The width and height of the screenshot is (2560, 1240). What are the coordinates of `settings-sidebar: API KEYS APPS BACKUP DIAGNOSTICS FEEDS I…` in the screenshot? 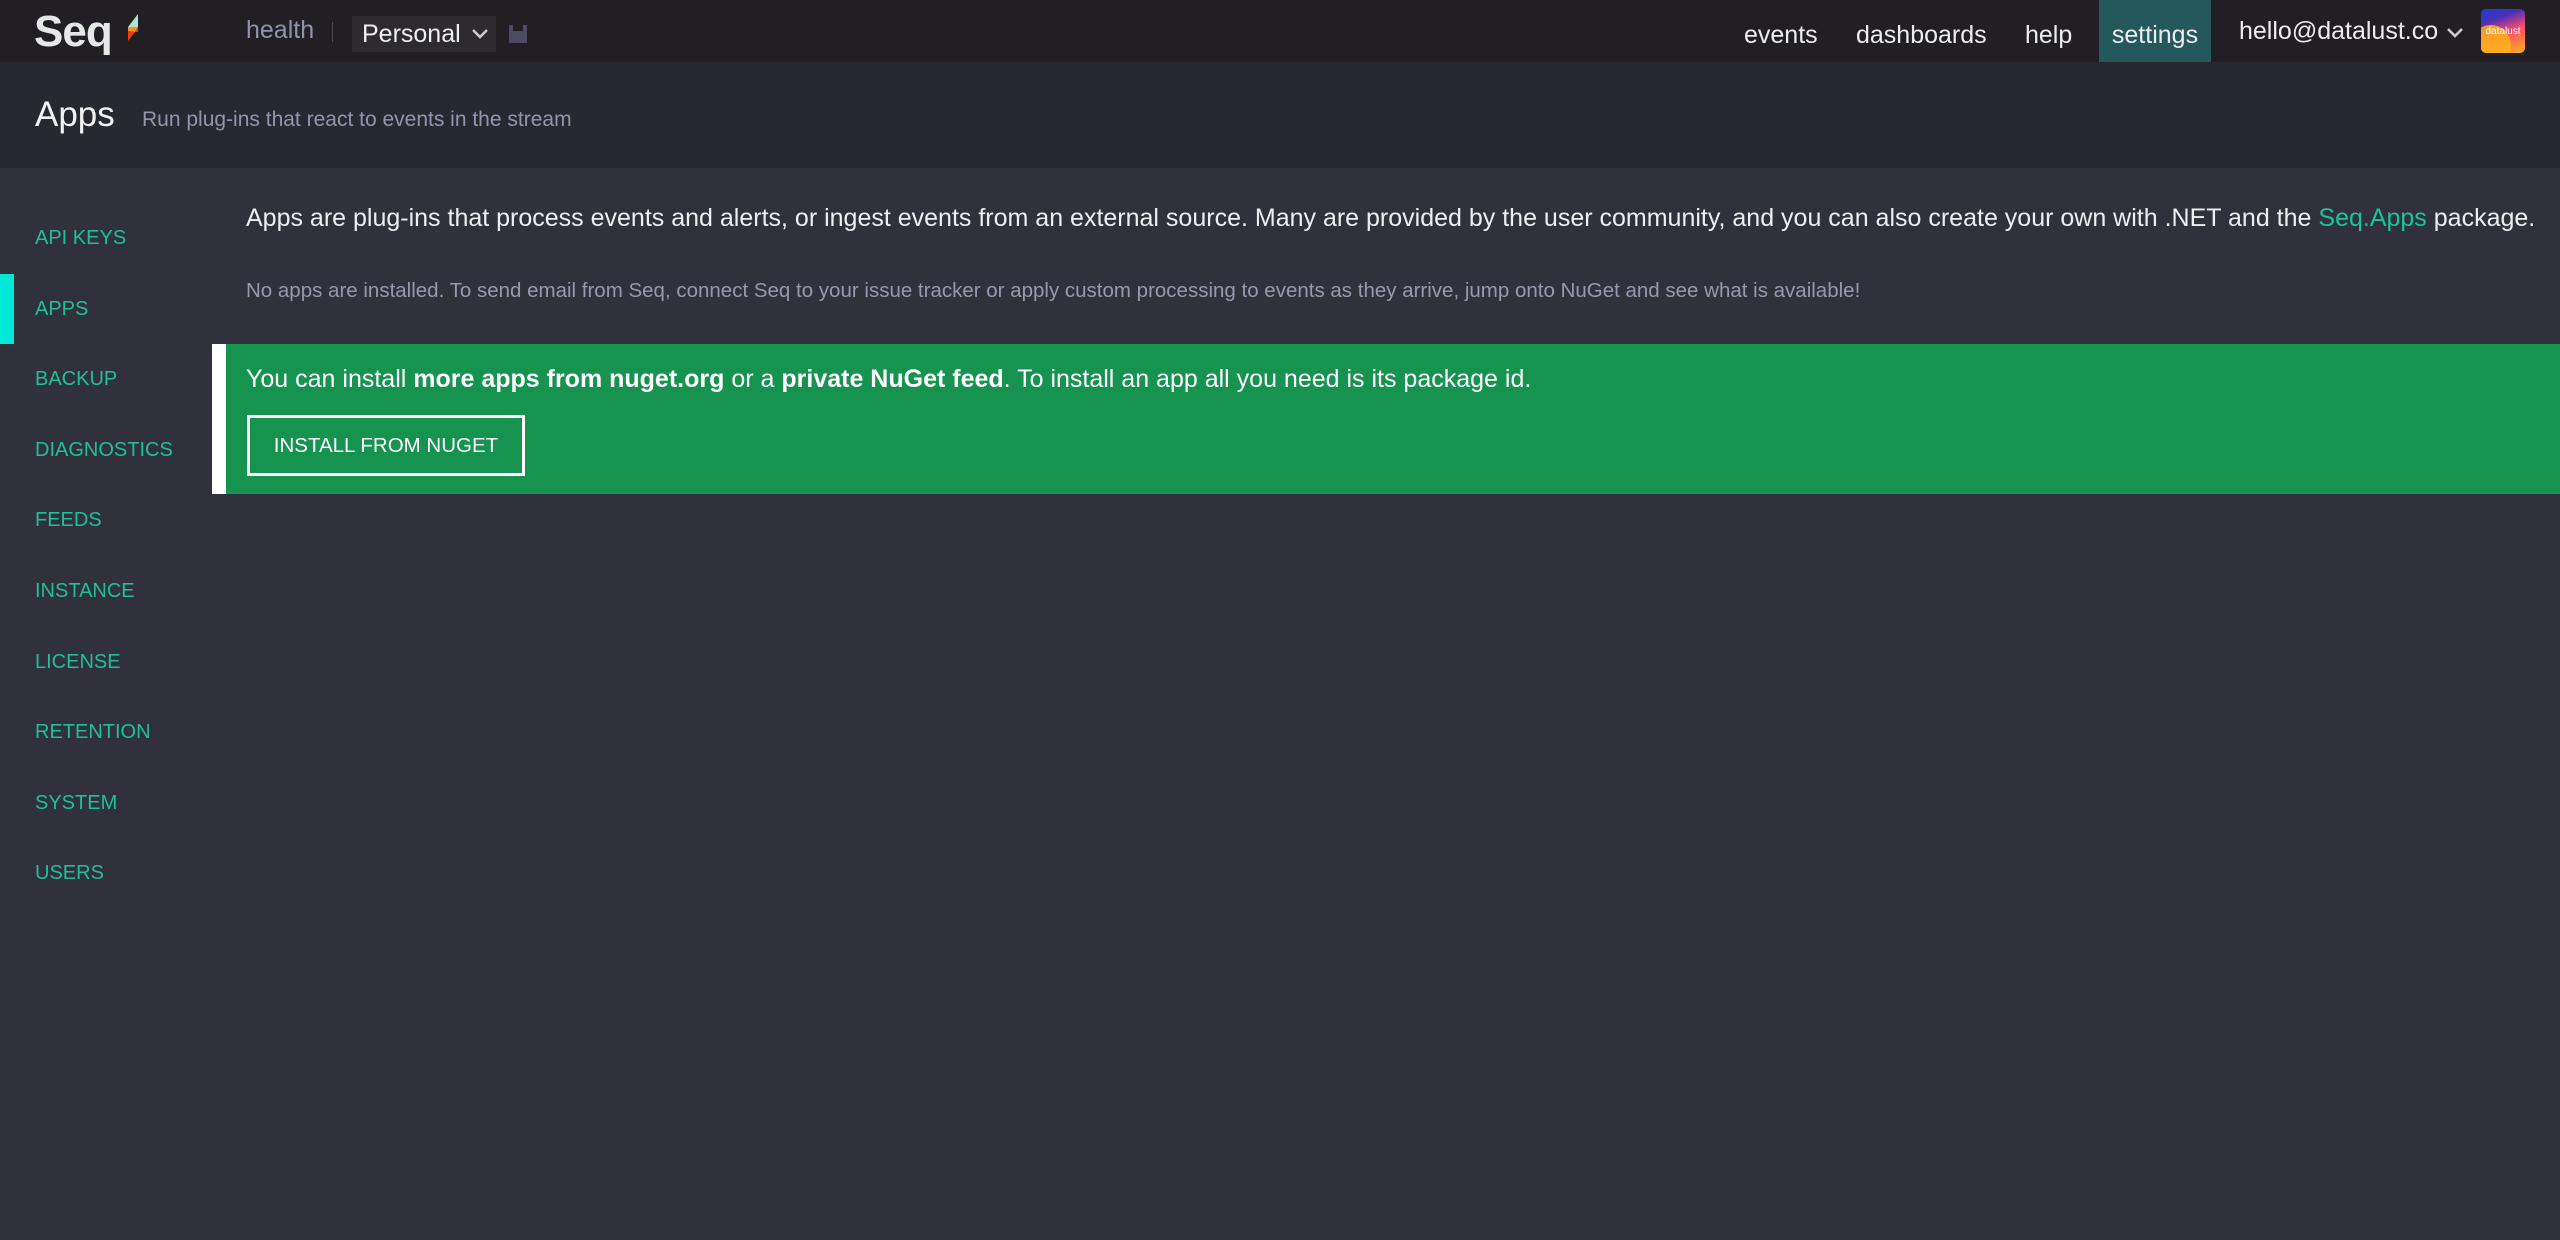 It's located at (106, 704).